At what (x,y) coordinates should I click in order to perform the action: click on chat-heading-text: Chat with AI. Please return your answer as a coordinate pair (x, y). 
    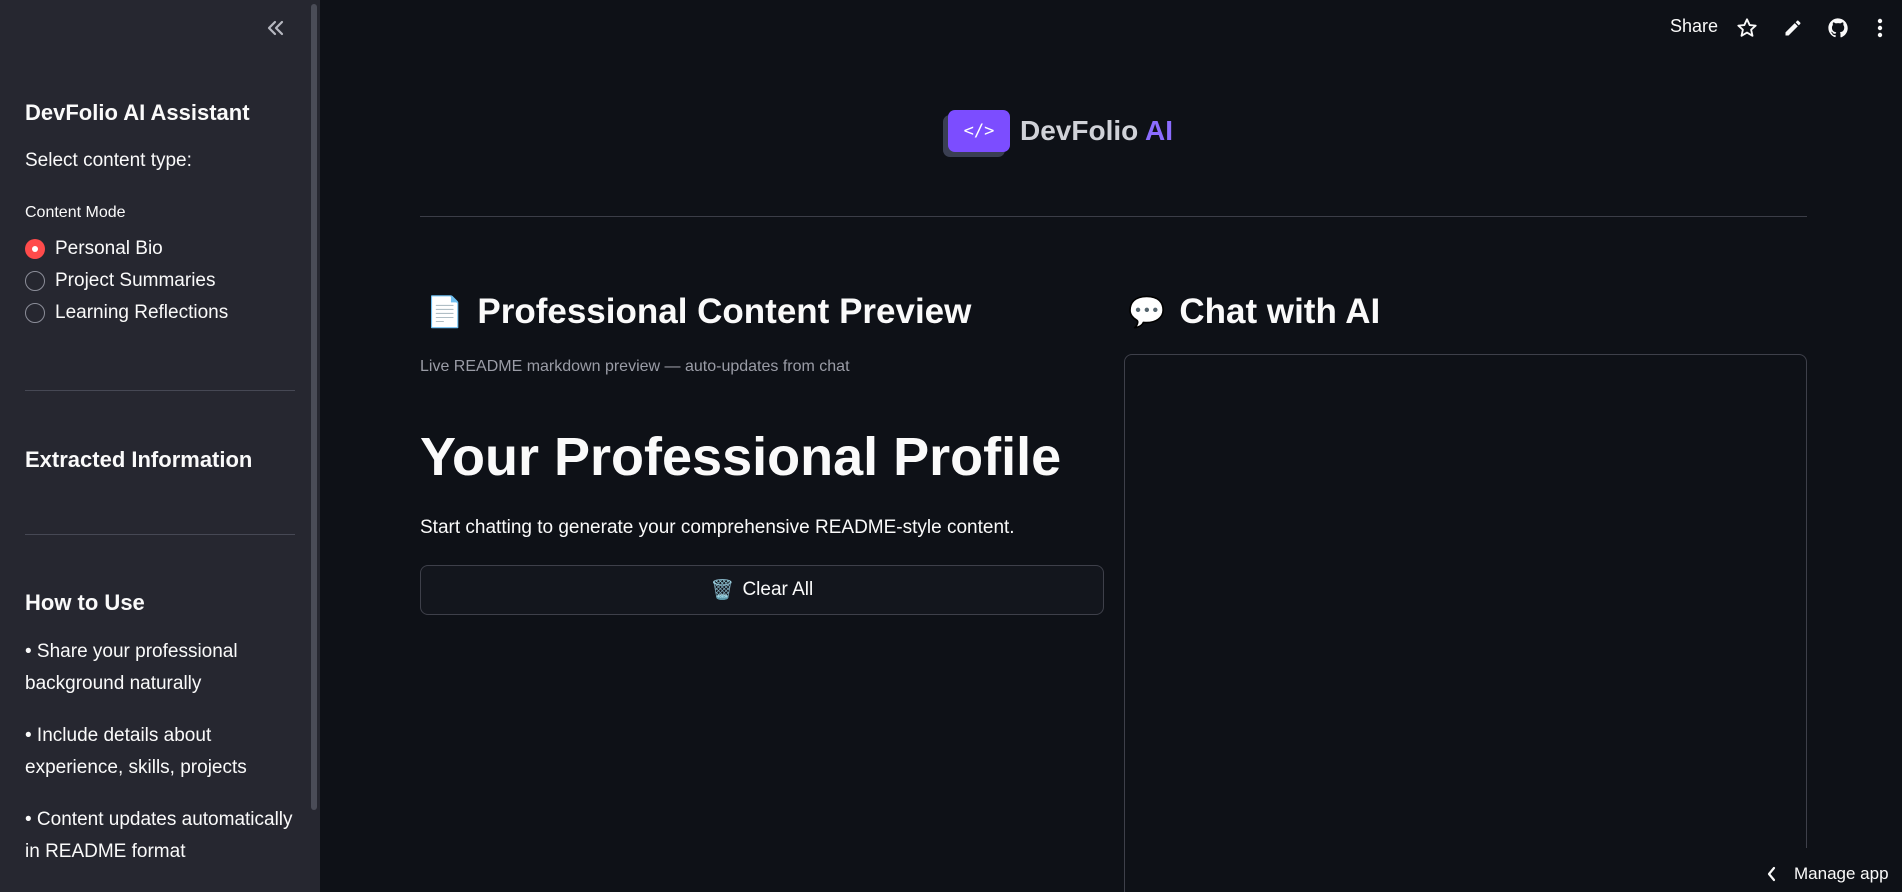
    Looking at the image, I should click on (1280, 311).